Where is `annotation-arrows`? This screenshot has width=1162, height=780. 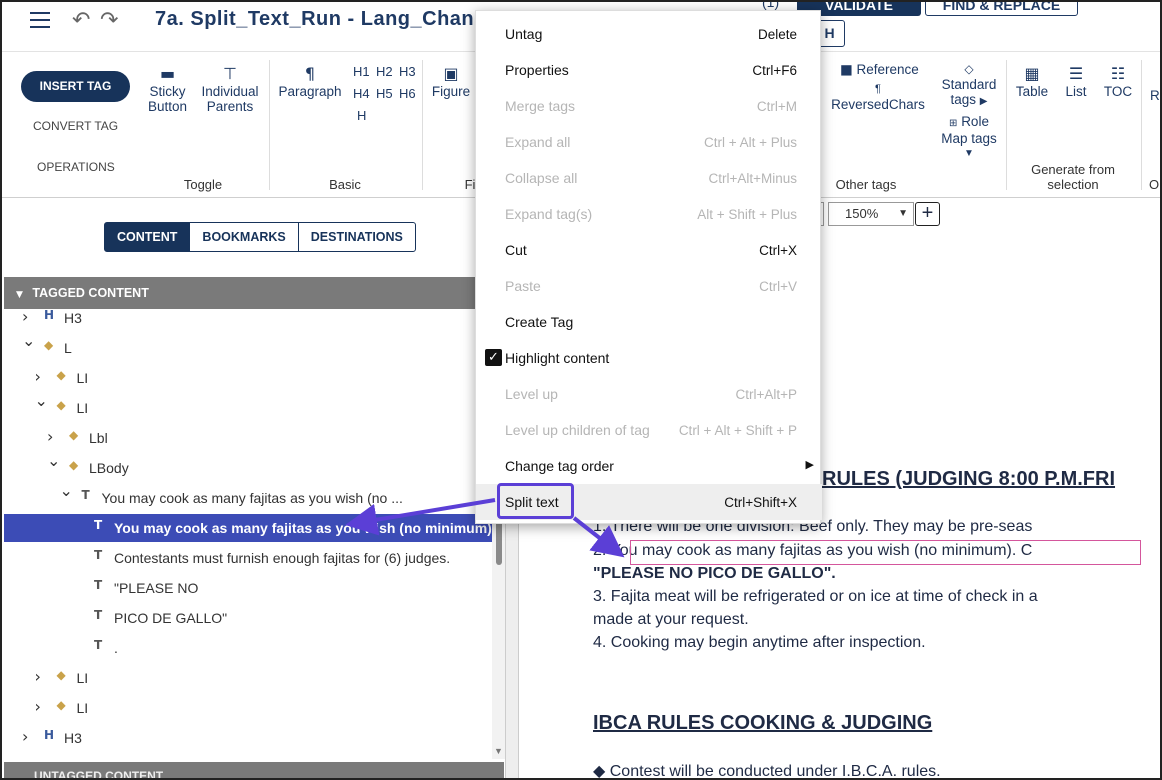
annotation-arrows is located at coordinates (485, 528).